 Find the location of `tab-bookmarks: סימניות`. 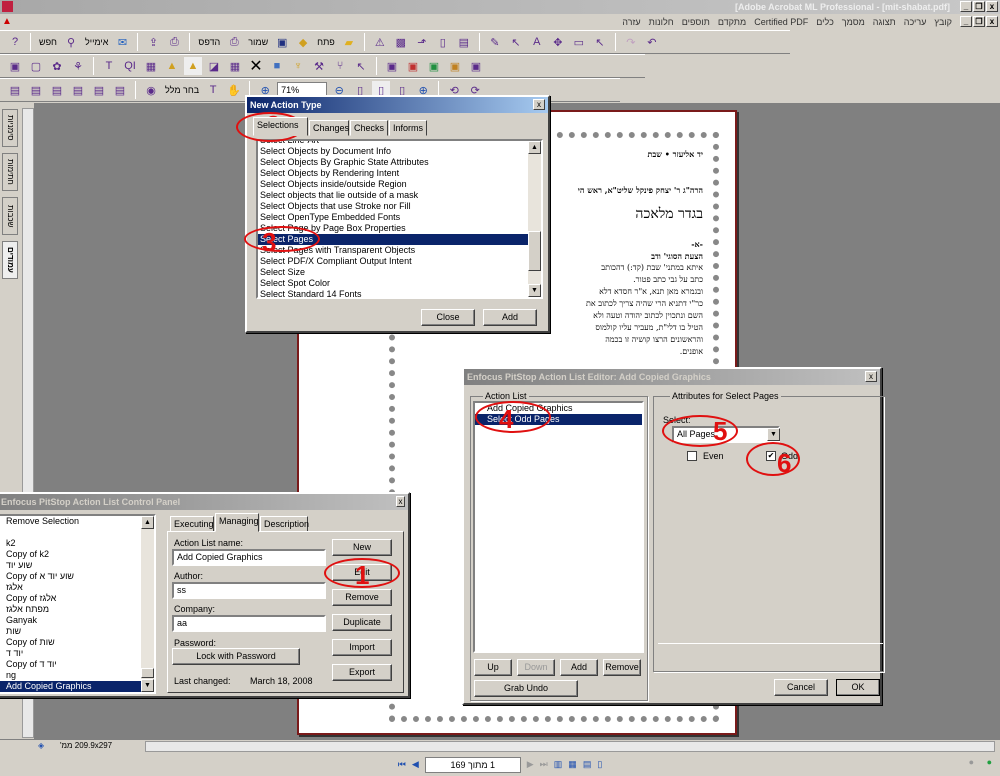

tab-bookmarks: סימניות is located at coordinates (10, 128).